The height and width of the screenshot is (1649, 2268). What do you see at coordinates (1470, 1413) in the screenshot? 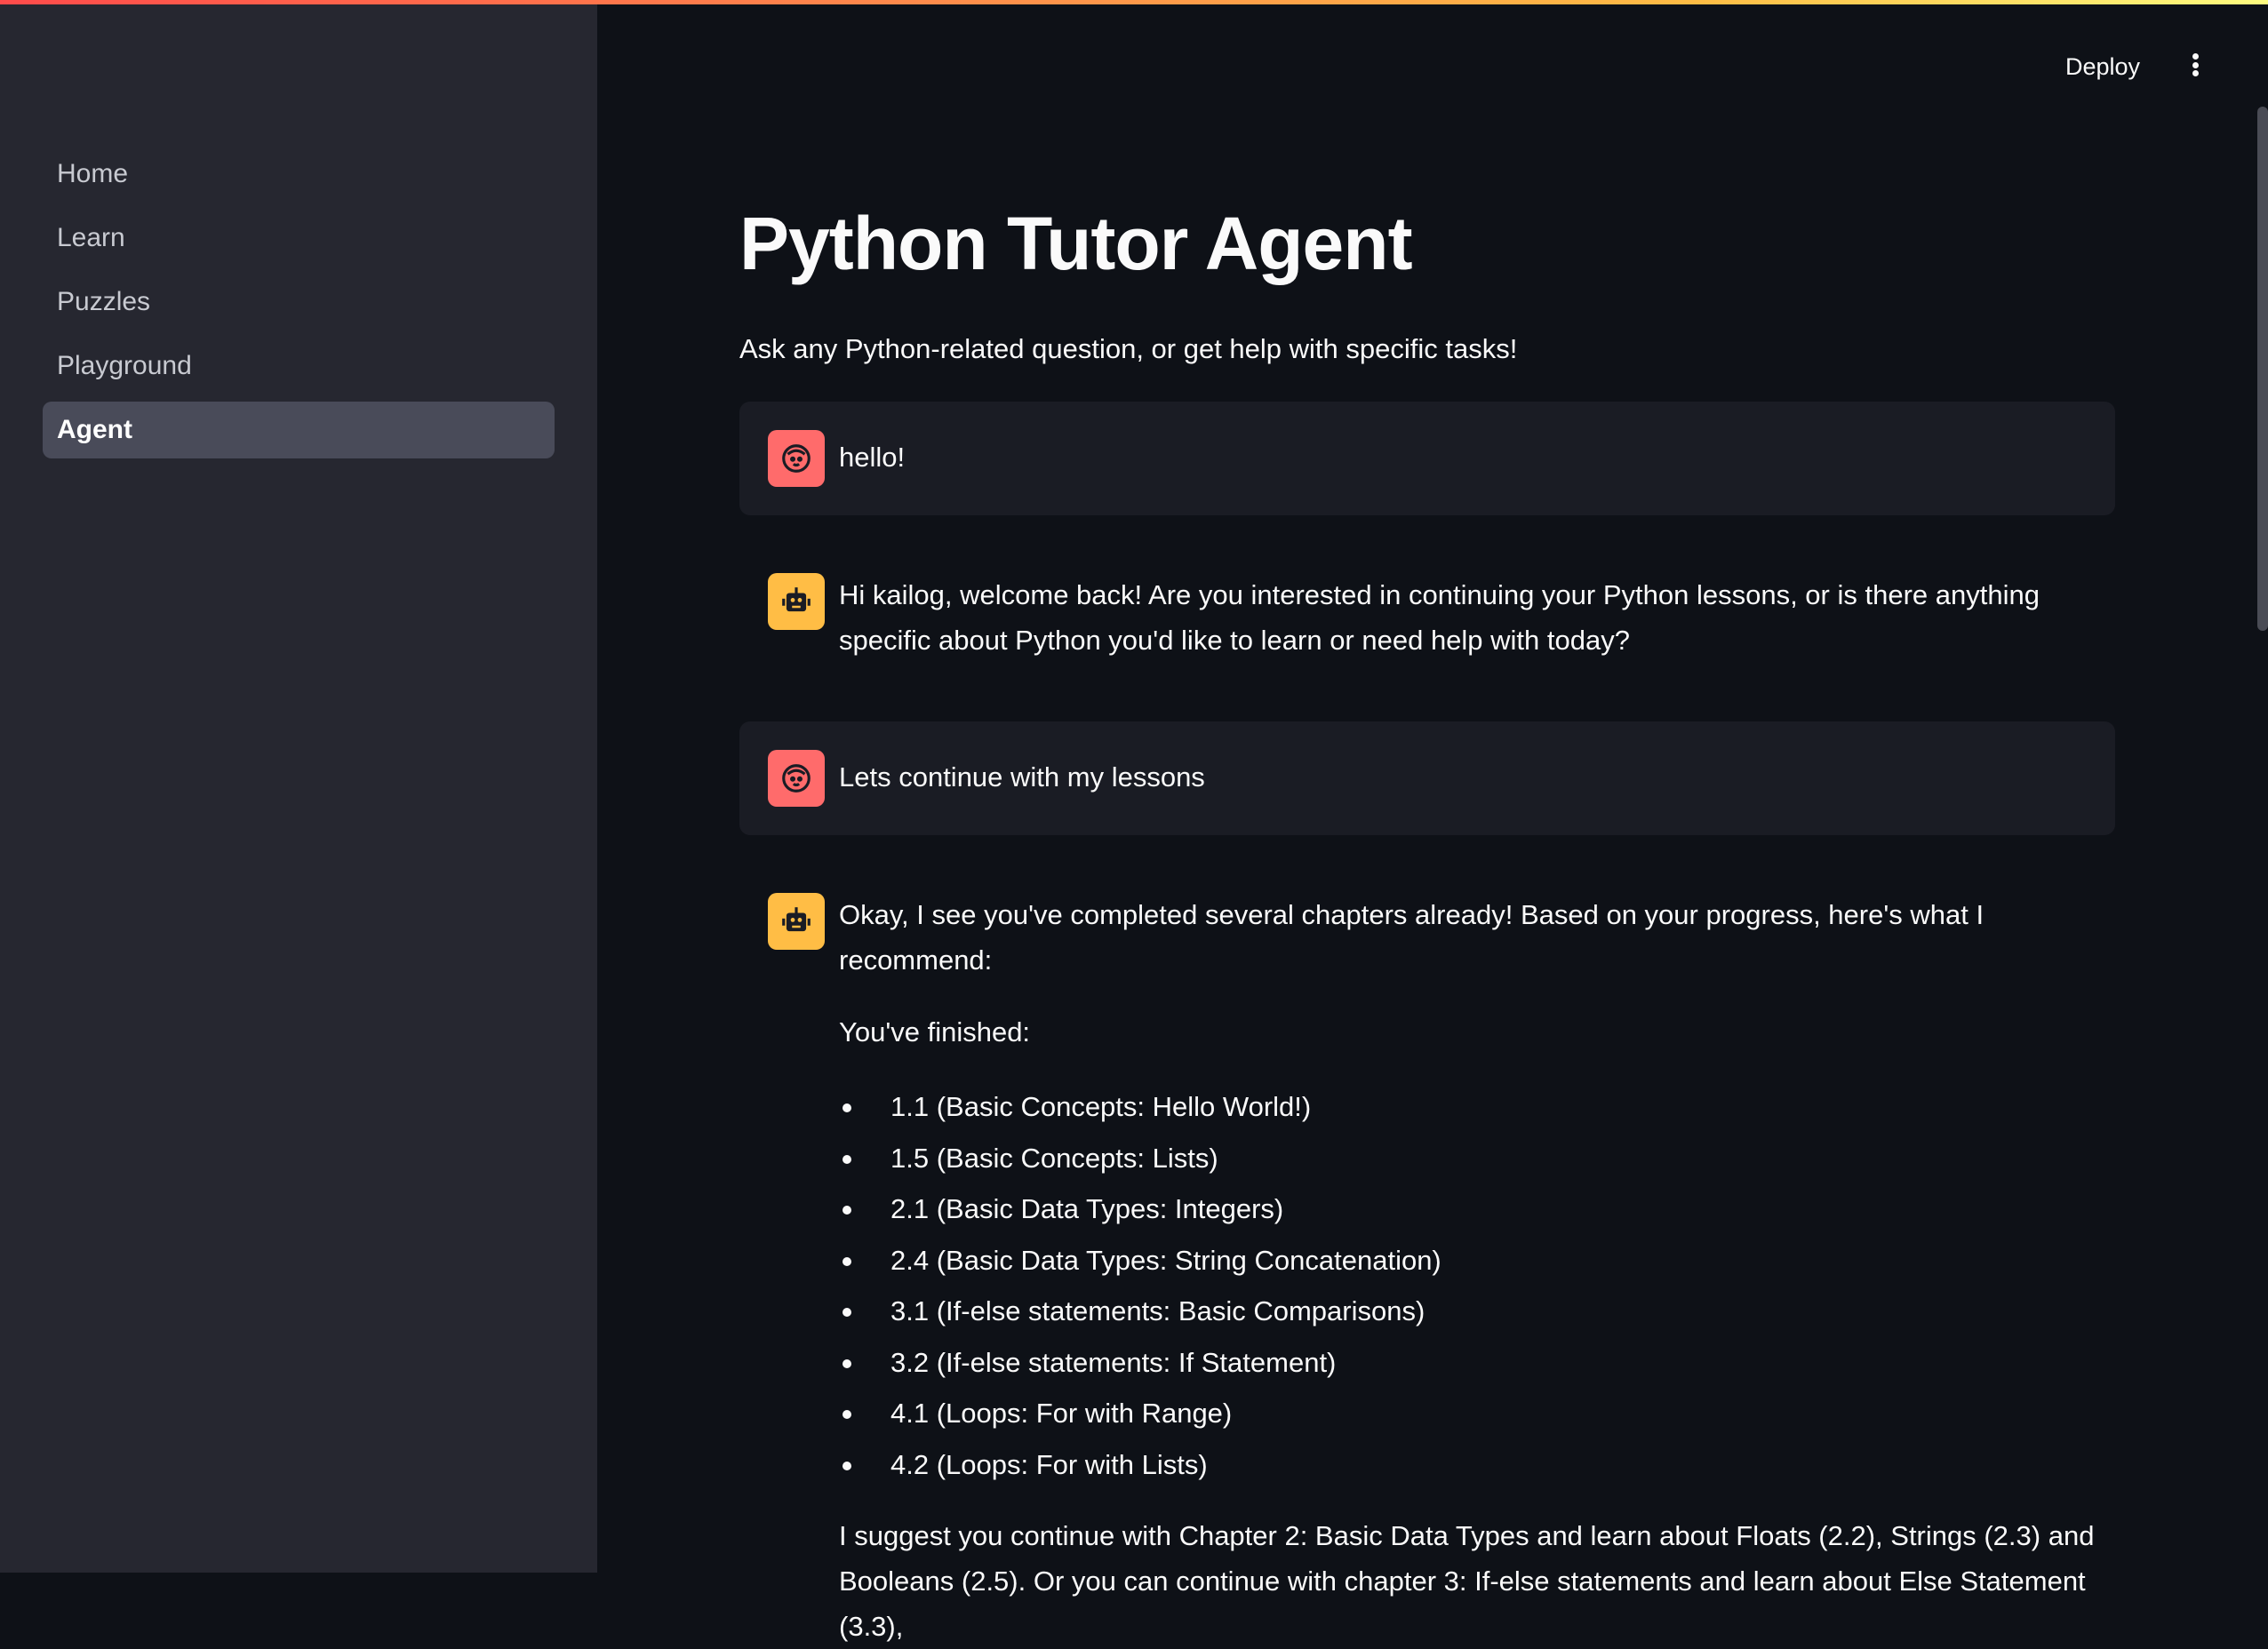
I see `list-item: 4.1 (Loops: For with Range)` at bounding box center [1470, 1413].